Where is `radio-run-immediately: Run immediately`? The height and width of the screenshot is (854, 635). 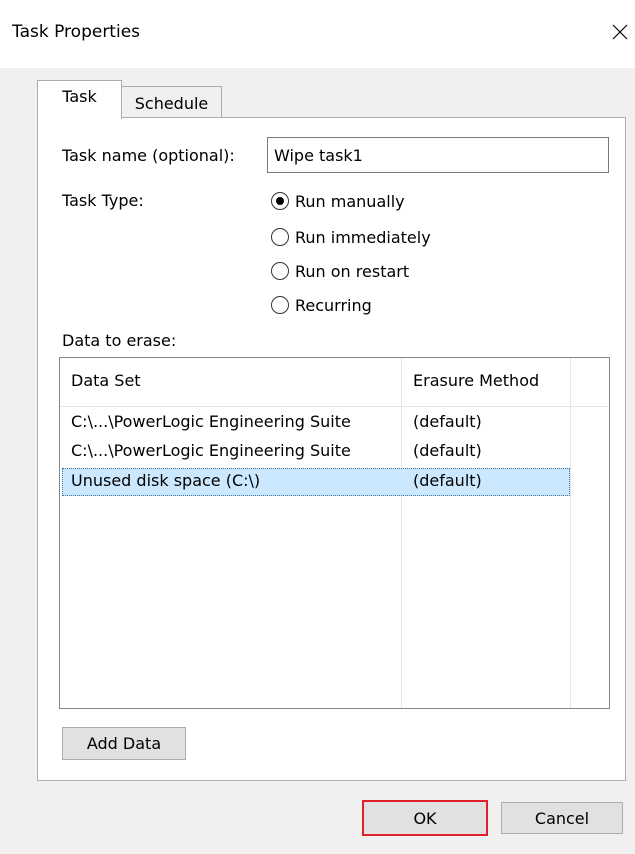 radio-run-immediately: Run immediately is located at coordinates (351, 237).